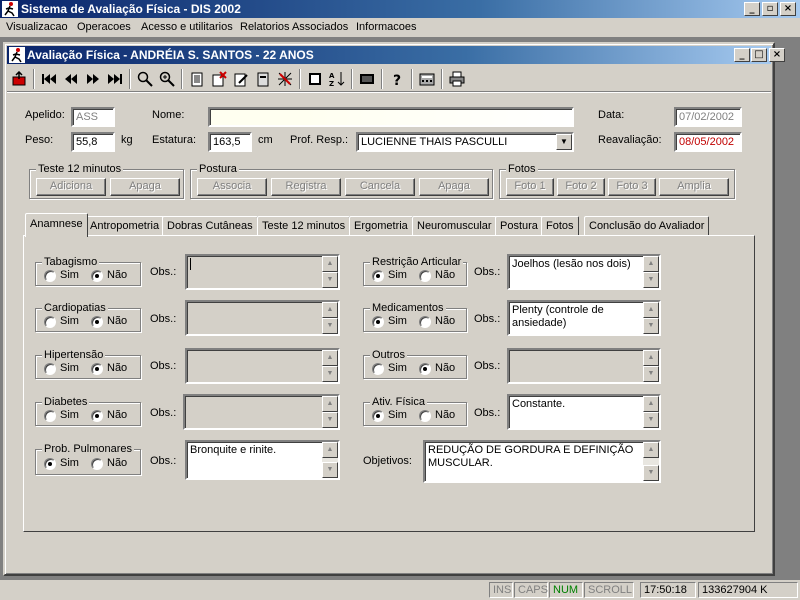 This screenshot has height=600, width=800. Describe the element at coordinates (742, 55) in the screenshot. I see `child-minimize-button: _` at that location.